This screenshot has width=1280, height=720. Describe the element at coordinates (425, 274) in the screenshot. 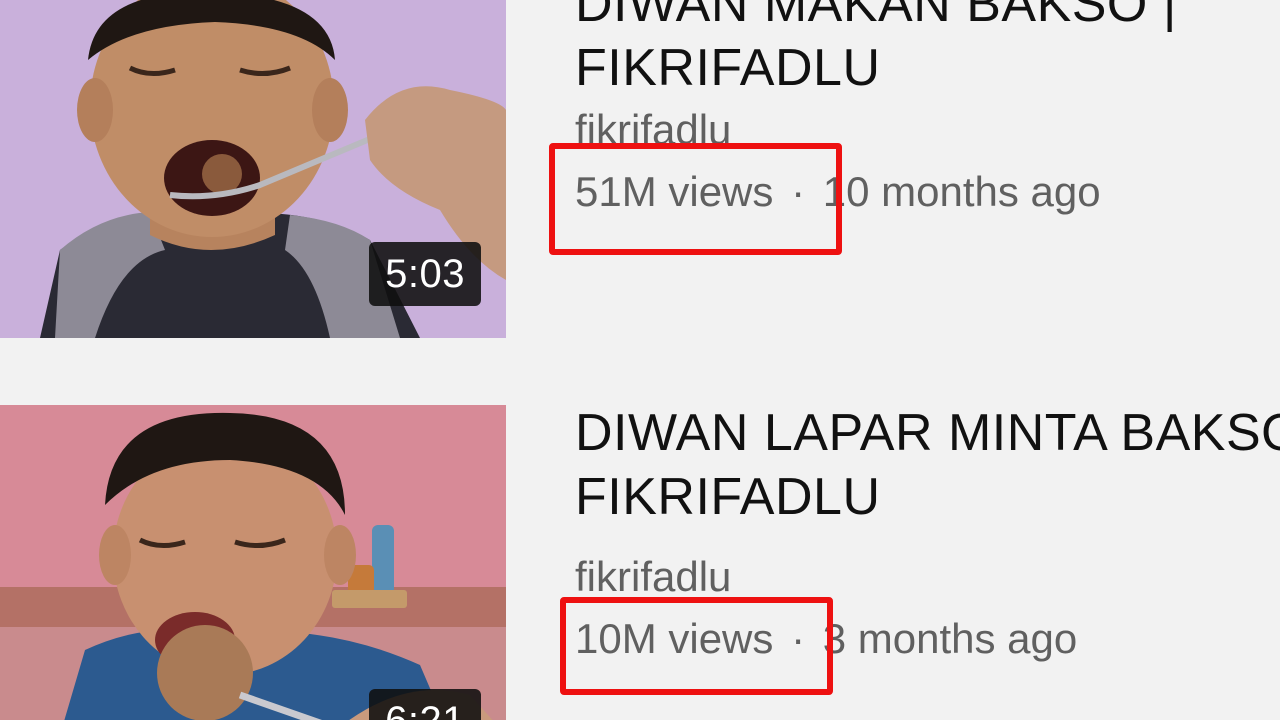

I see `video-duration: 5:03` at that location.